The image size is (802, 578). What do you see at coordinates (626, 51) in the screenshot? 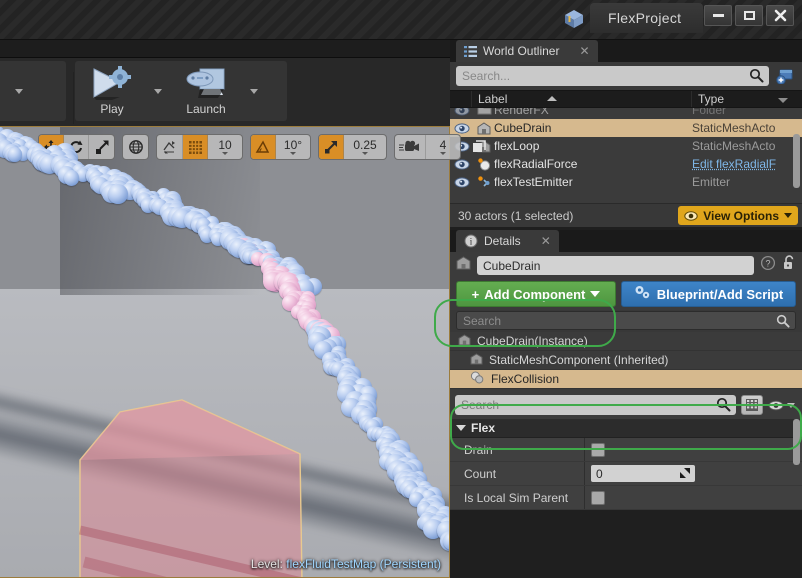
I see `world-outliner-tabbar: World Outliner ✕` at bounding box center [626, 51].